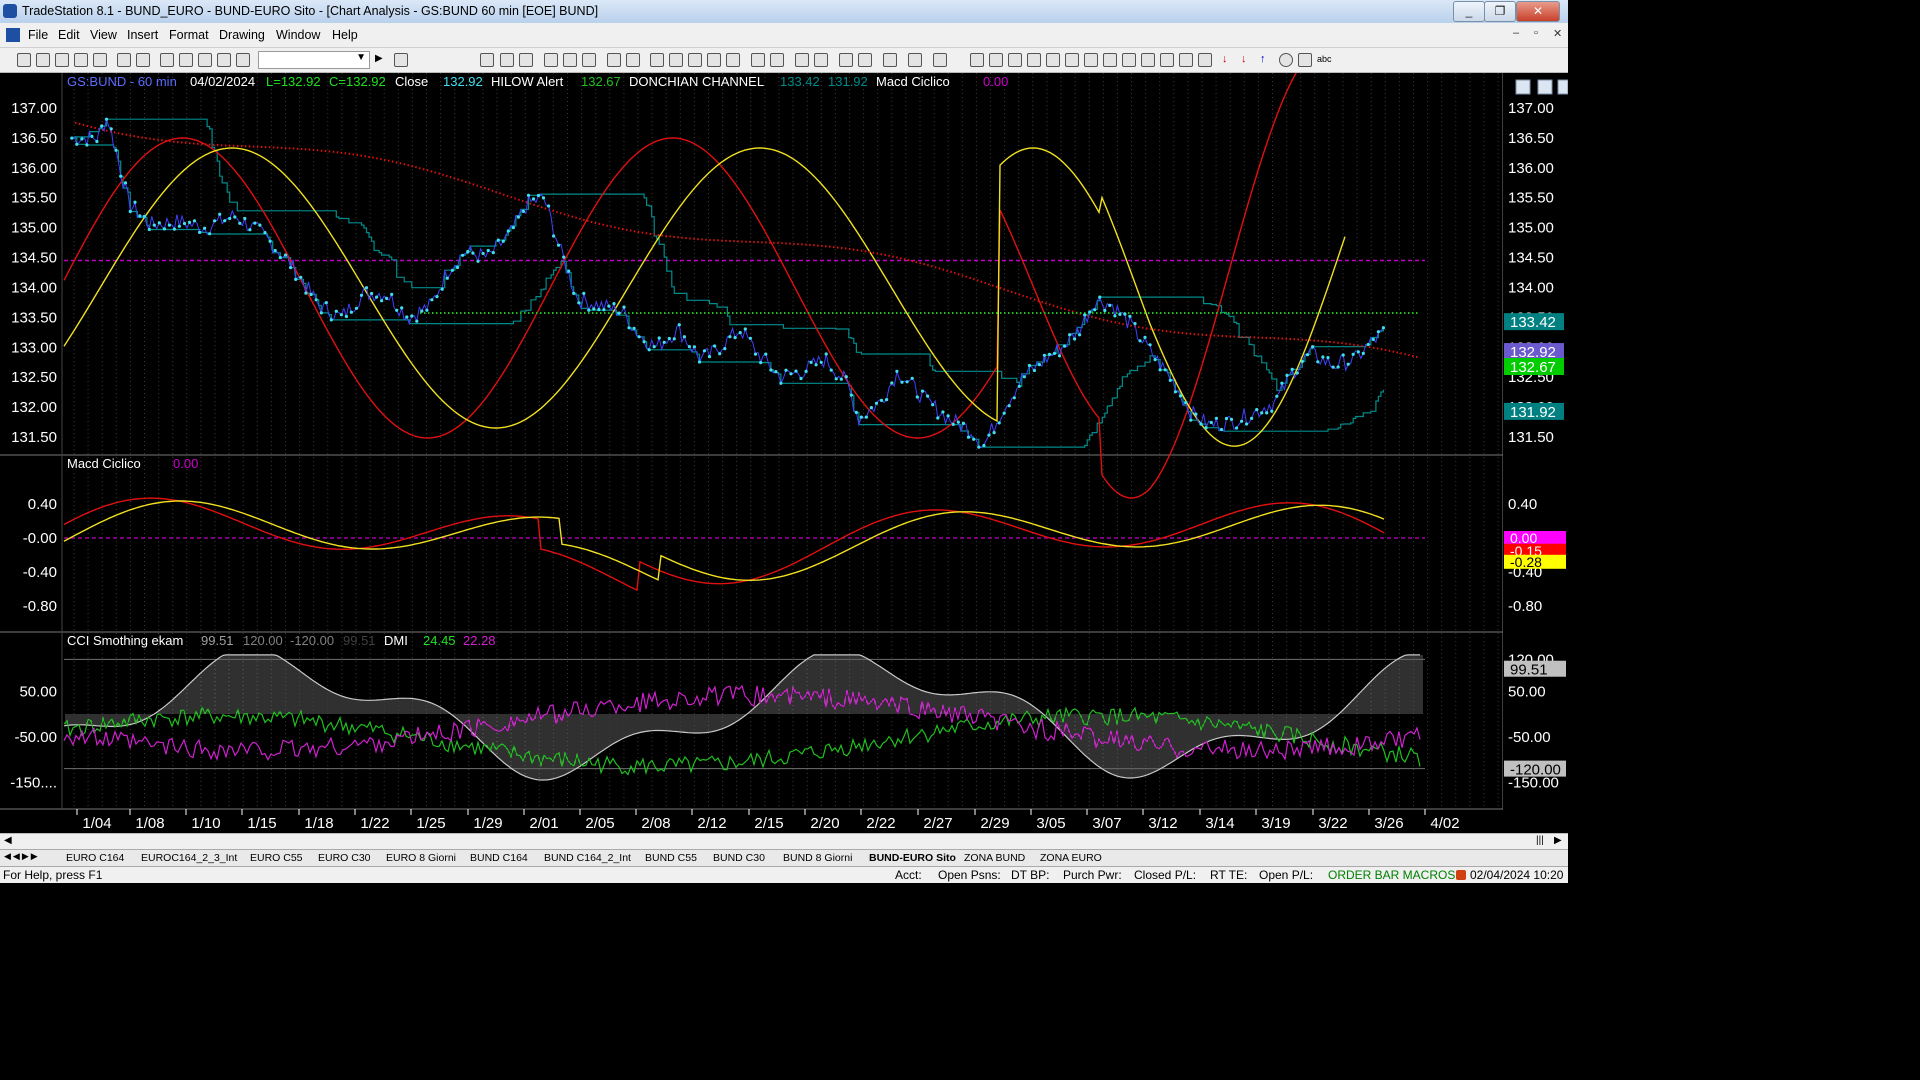 The height and width of the screenshot is (1080, 1920). Describe the element at coordinates (103, 35) in the screenshot. I see `menu-view: View` at that location.